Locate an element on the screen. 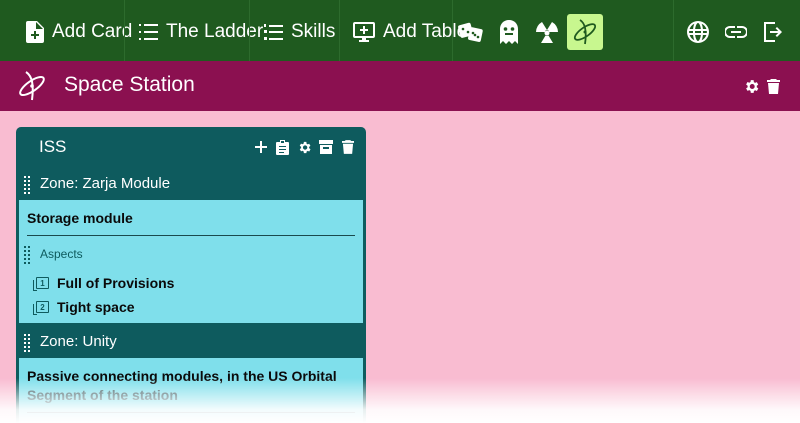  atom-button is located at coordinates (585, 32).